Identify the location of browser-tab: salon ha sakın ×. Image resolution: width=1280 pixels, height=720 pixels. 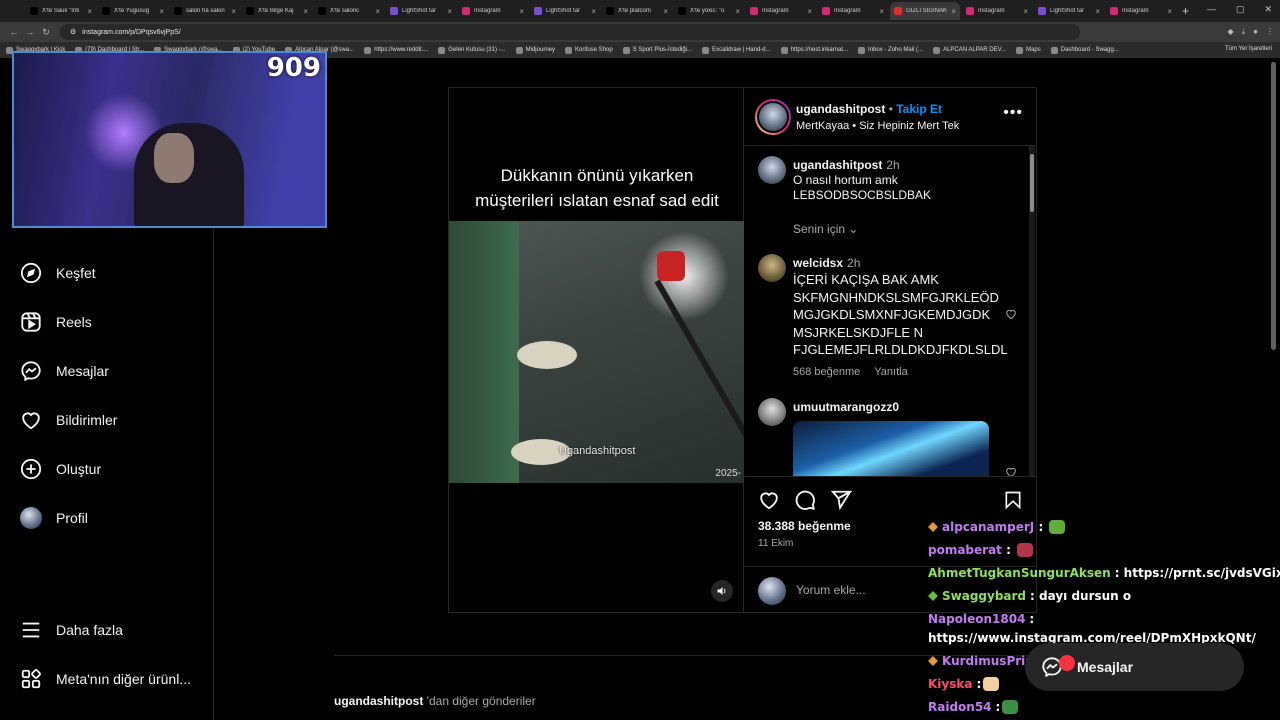
(205, 11).